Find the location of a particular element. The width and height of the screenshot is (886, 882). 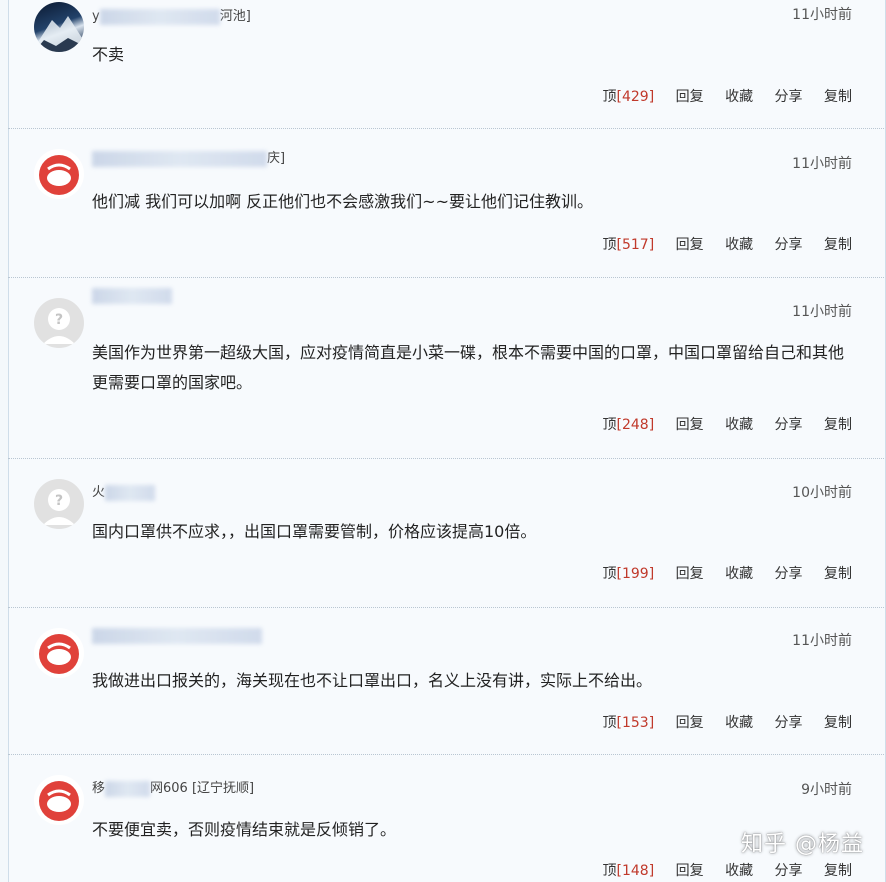

up-vote-button: 顶[248] is located at coordinates (620, 425).